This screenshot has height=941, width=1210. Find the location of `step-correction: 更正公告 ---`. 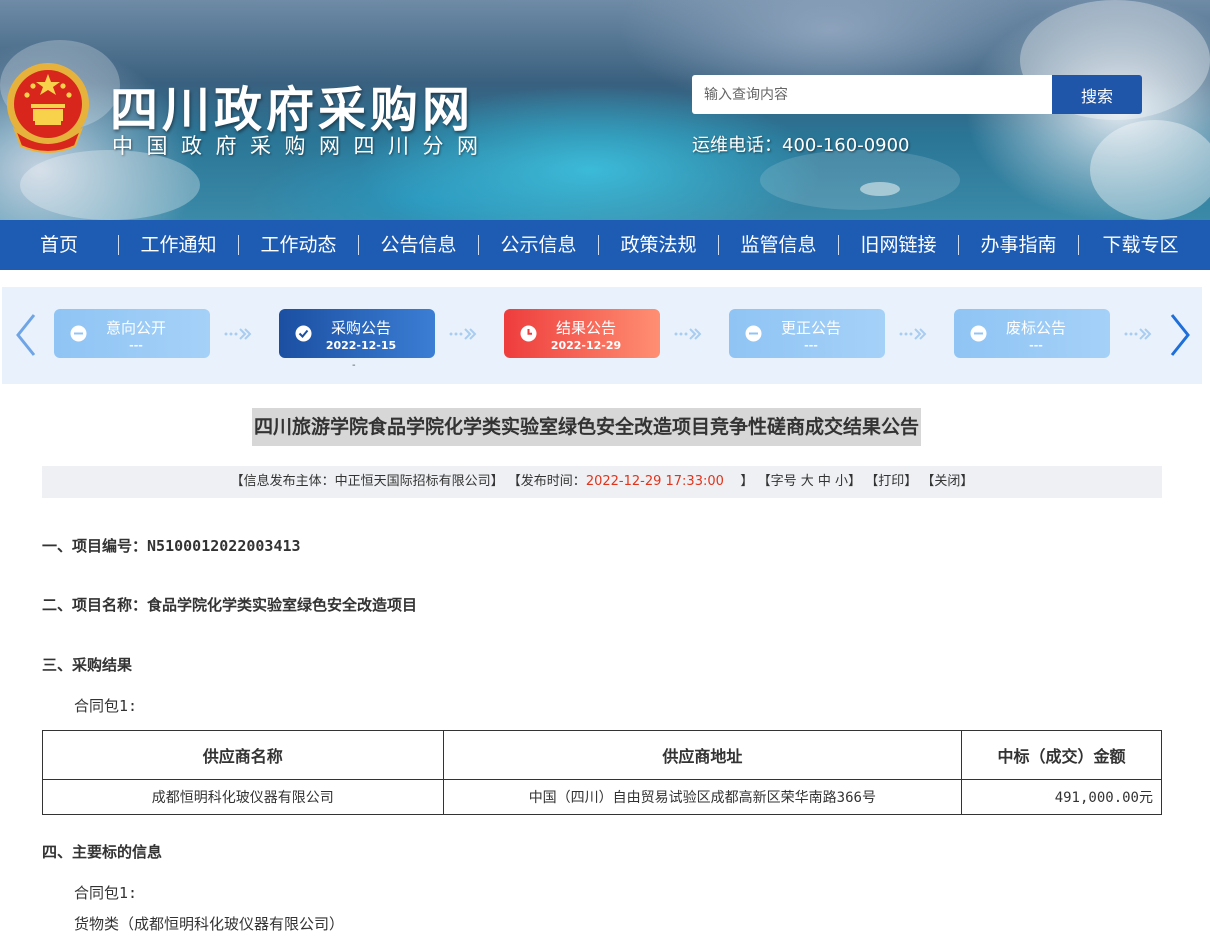

step-correction: 更正公告 --- is located at coordinates (807, 333).